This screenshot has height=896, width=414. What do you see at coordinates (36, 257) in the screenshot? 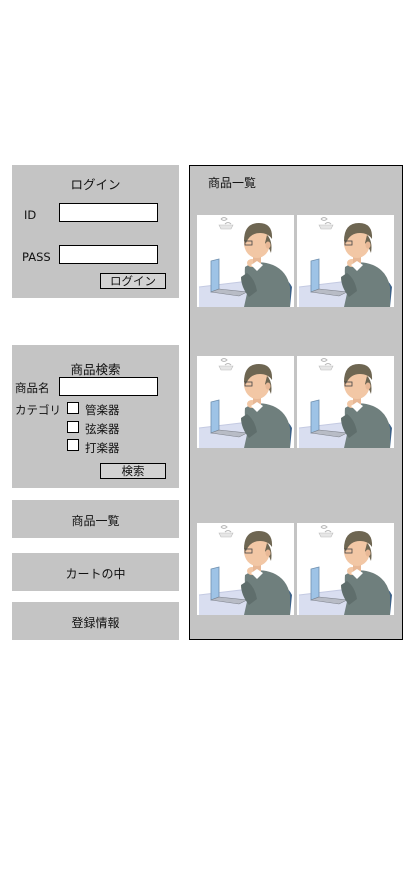
I see `pass-label: PASS` at bounding box center [36, 257].